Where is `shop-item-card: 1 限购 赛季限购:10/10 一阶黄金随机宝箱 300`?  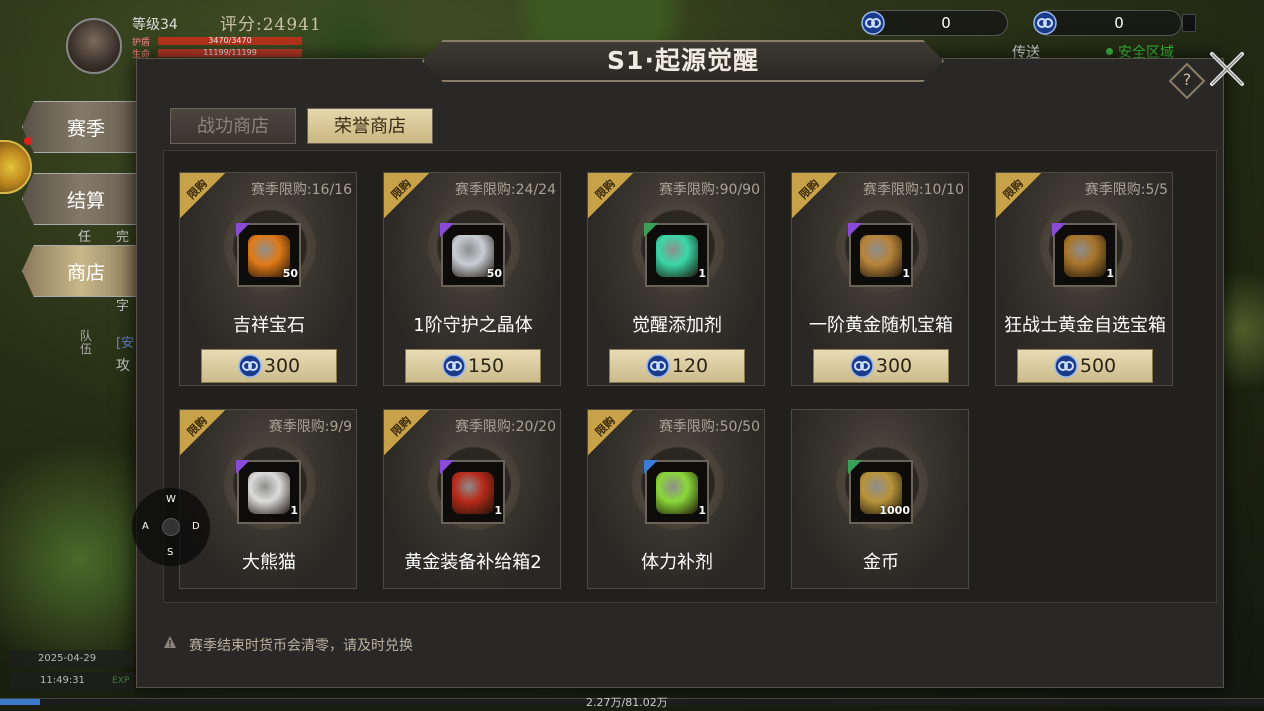
shop-item-card: 1 限购 赛季限购:10/10 一阶黄金随机宝箱 300 is located at coordinates (880, 279).